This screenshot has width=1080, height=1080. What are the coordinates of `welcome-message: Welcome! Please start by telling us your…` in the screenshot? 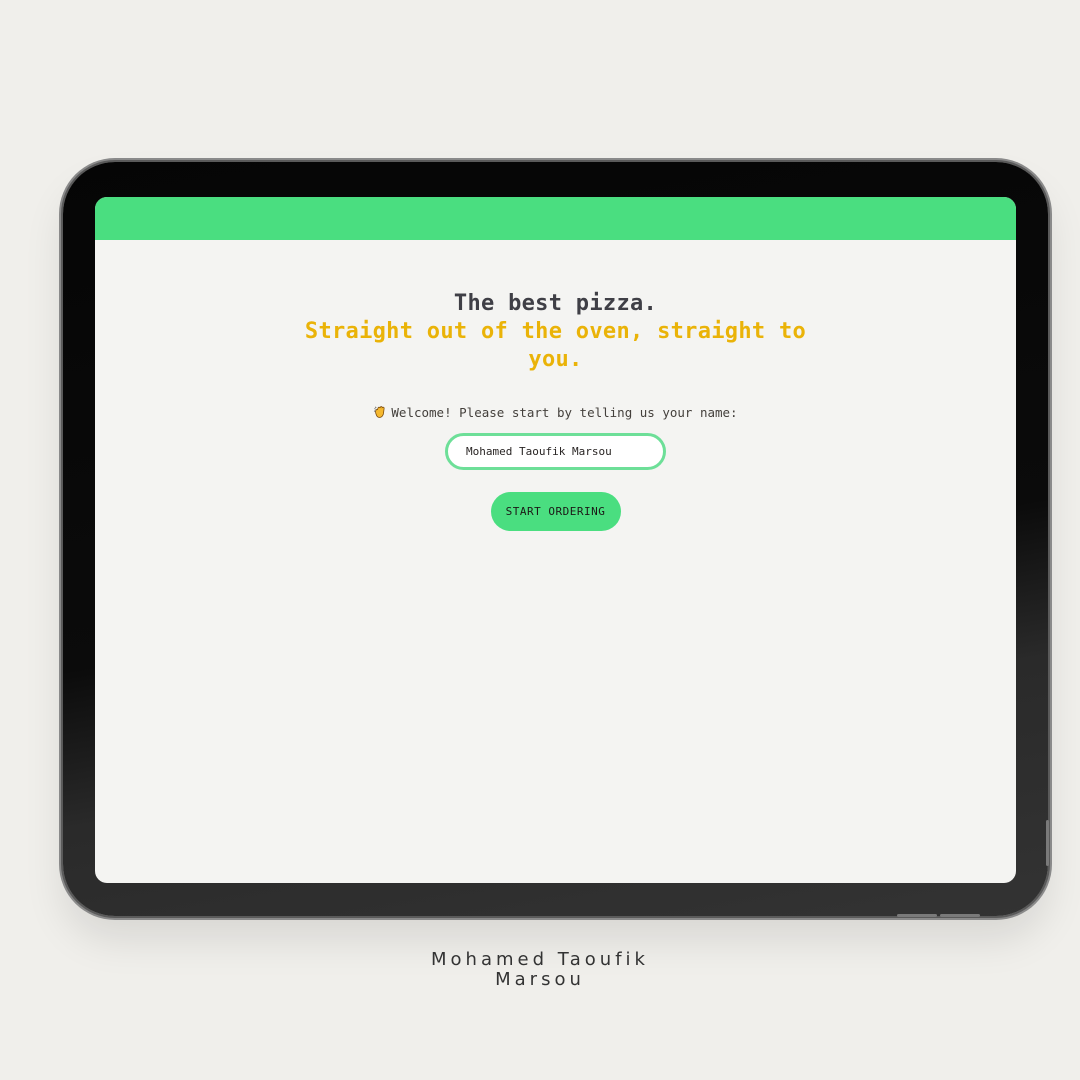 It's located at (555, 413).